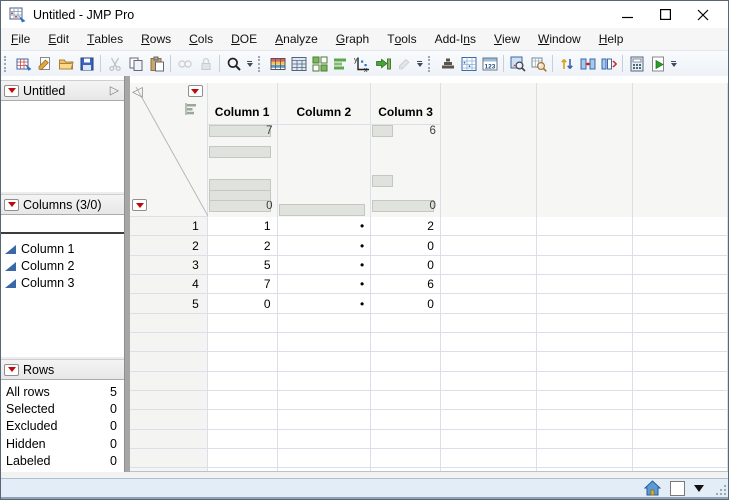 The image size is (729, 500). Describe the element at coordinates (65, 63) in the screenshot. I see `open-file-icon` at that location.